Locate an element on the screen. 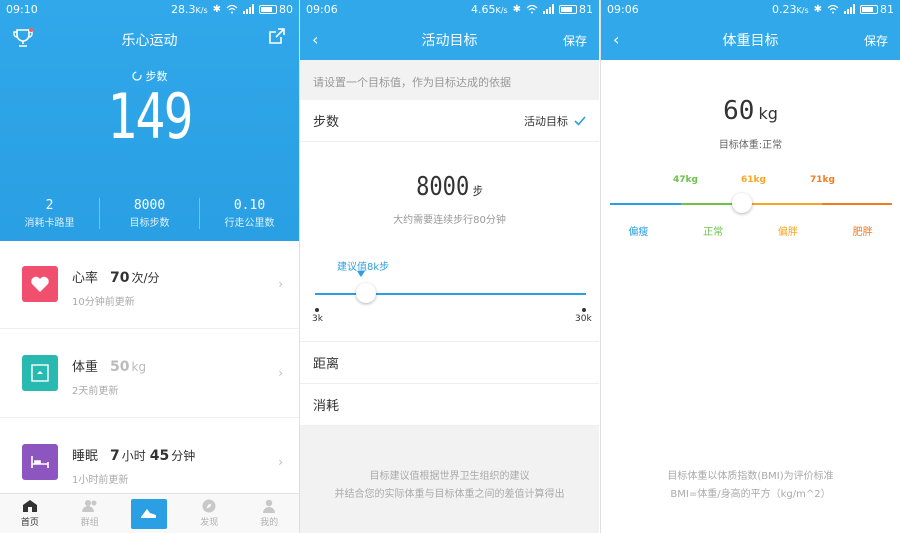  header: 09:06 0.23K/s ✱ 81 ‹ 体重目标 保存 is located at coordinates (750, 30).